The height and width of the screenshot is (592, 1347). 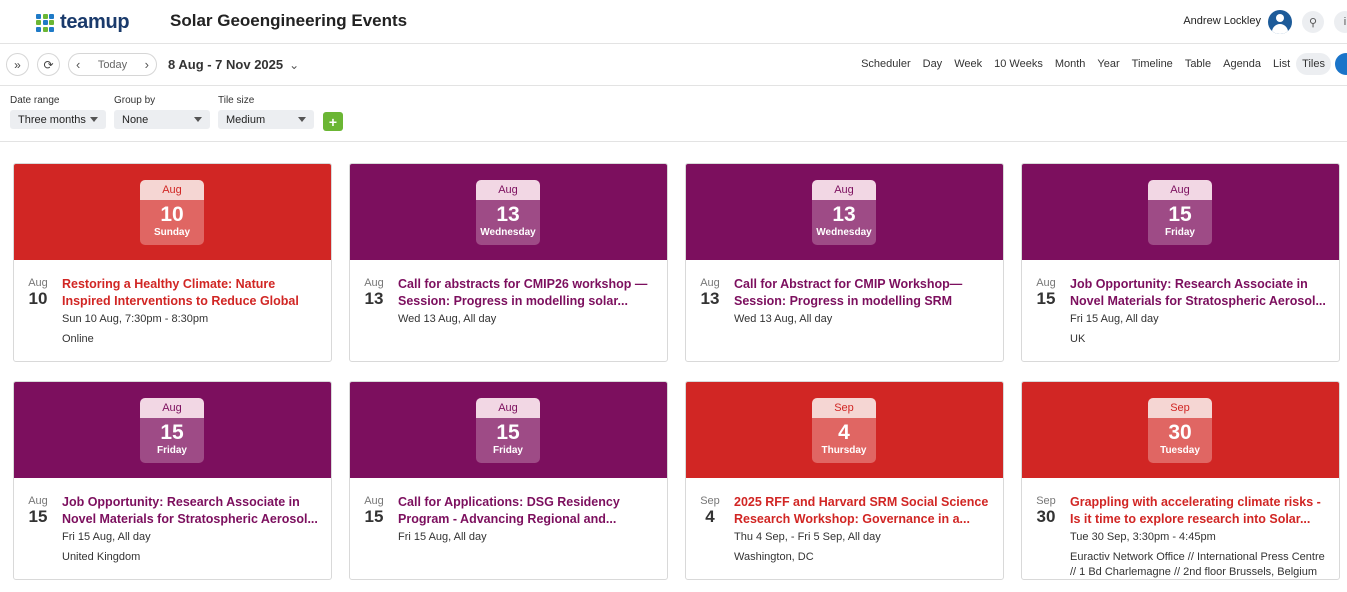 I want to click on date-range-selector: 8 Aug - 7 Nov 2025 ⌄, so click(x=233, y=64).